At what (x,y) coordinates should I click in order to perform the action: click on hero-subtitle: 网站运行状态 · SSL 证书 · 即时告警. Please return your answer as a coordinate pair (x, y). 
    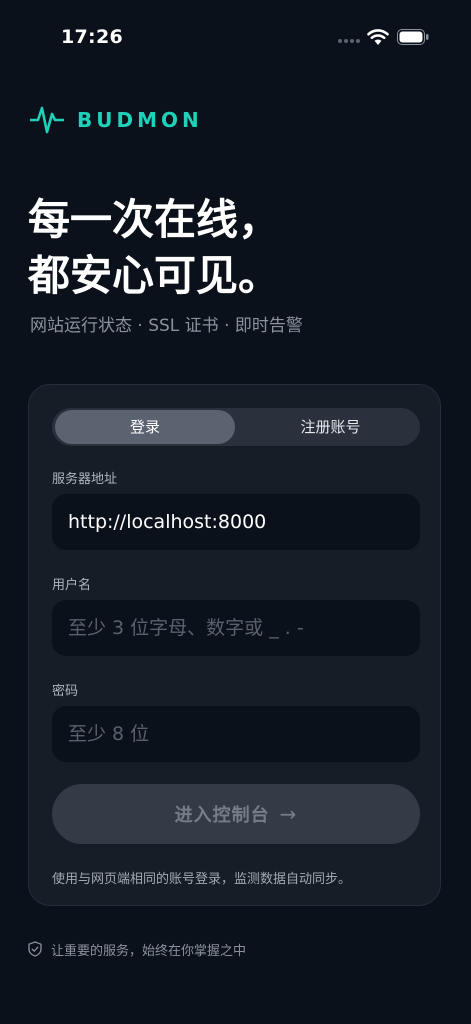
    Looking at the image, I should click on (166, 326).